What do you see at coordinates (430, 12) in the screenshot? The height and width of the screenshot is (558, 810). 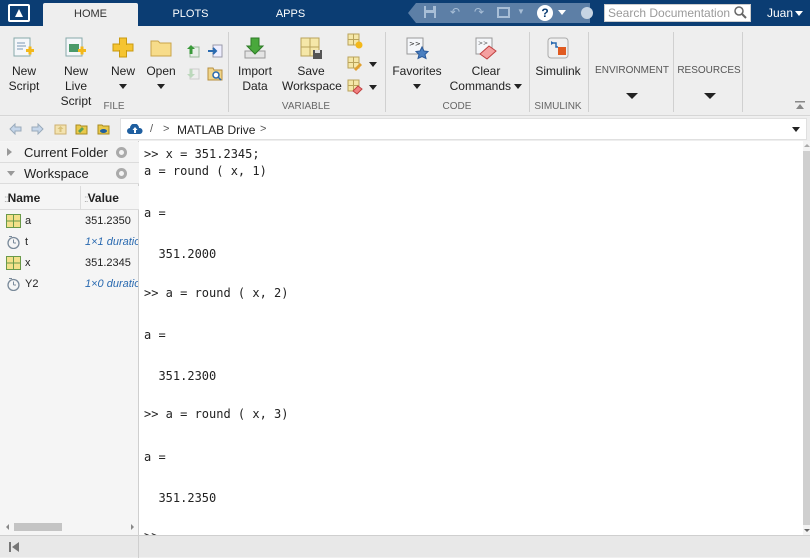 I see `save-icon` at bounding box center [430, 12].